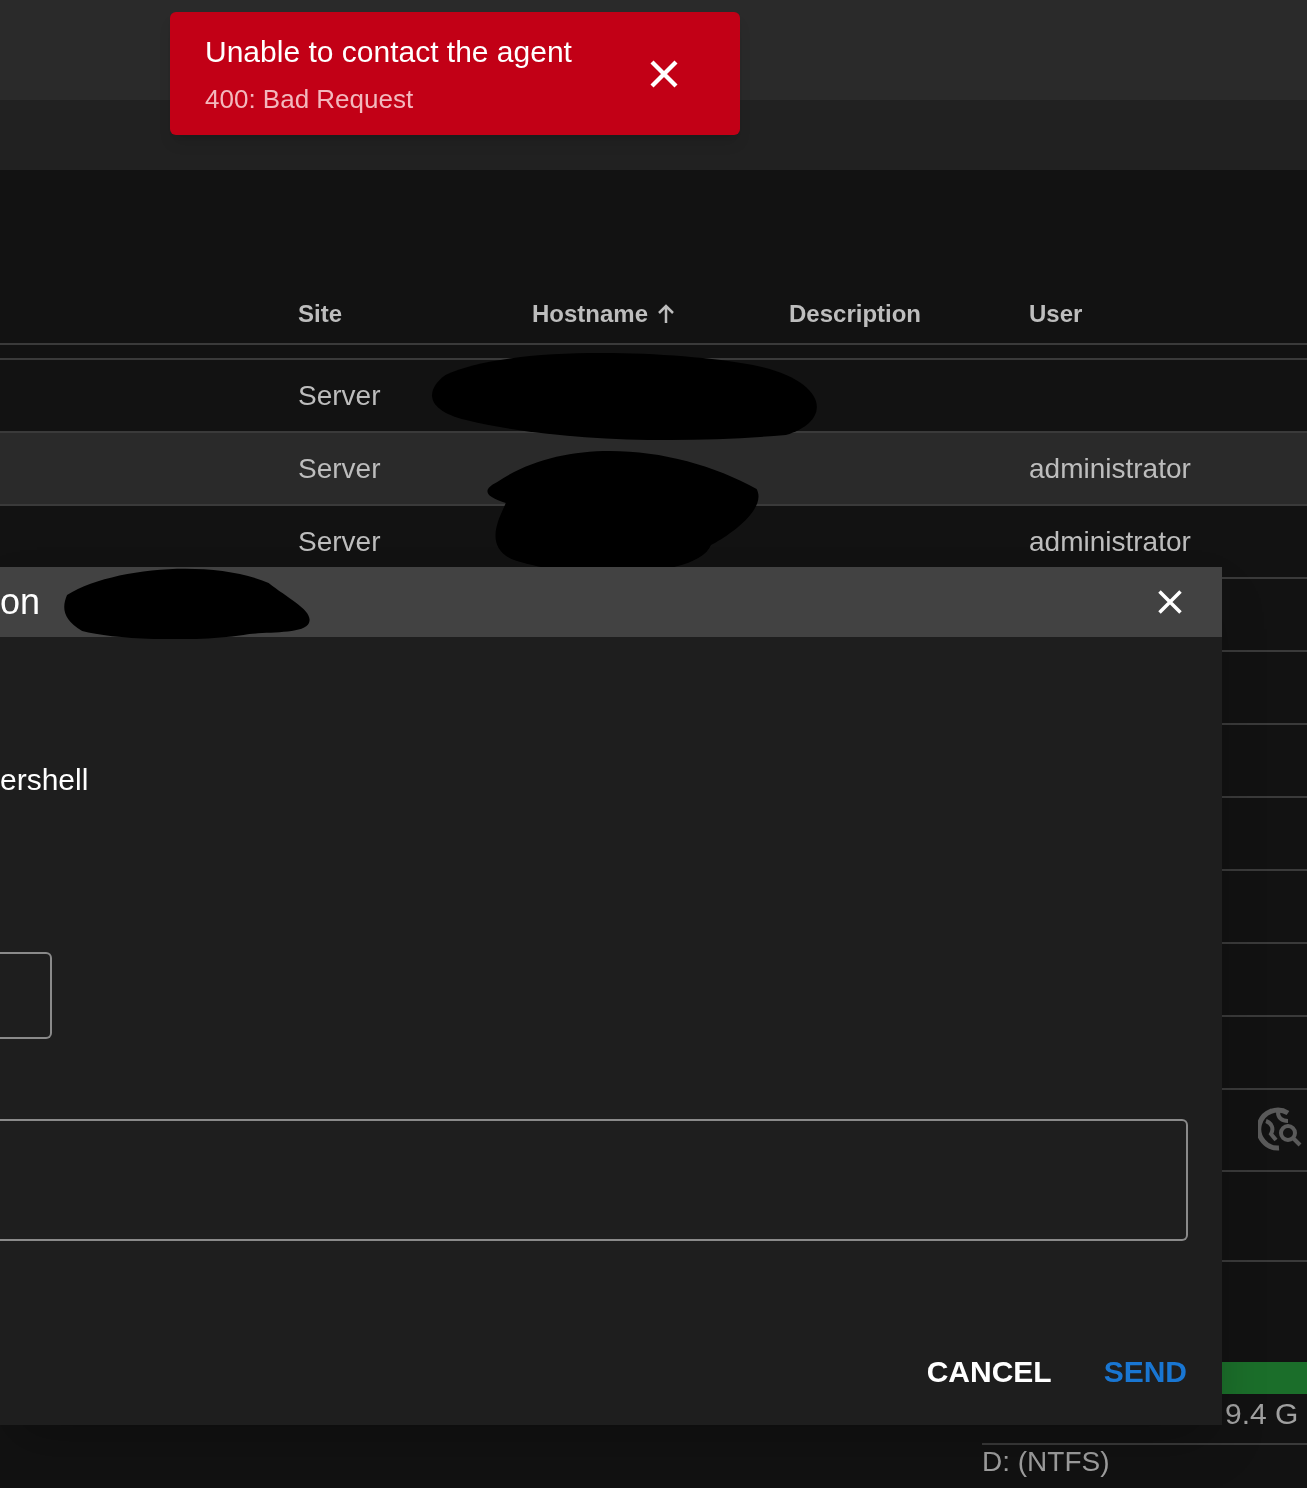 Image resolution: width=1307 pixels, height=1488 pixels. Describe the element at coordinates (855, 314) in the screenshot. I see `column-header: Description` at that location.